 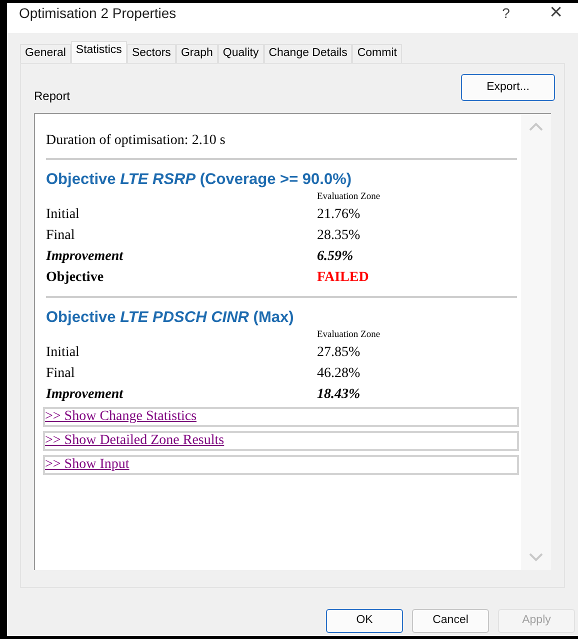 I want to click on scroll-down-icon, so click(x=536, y=557).